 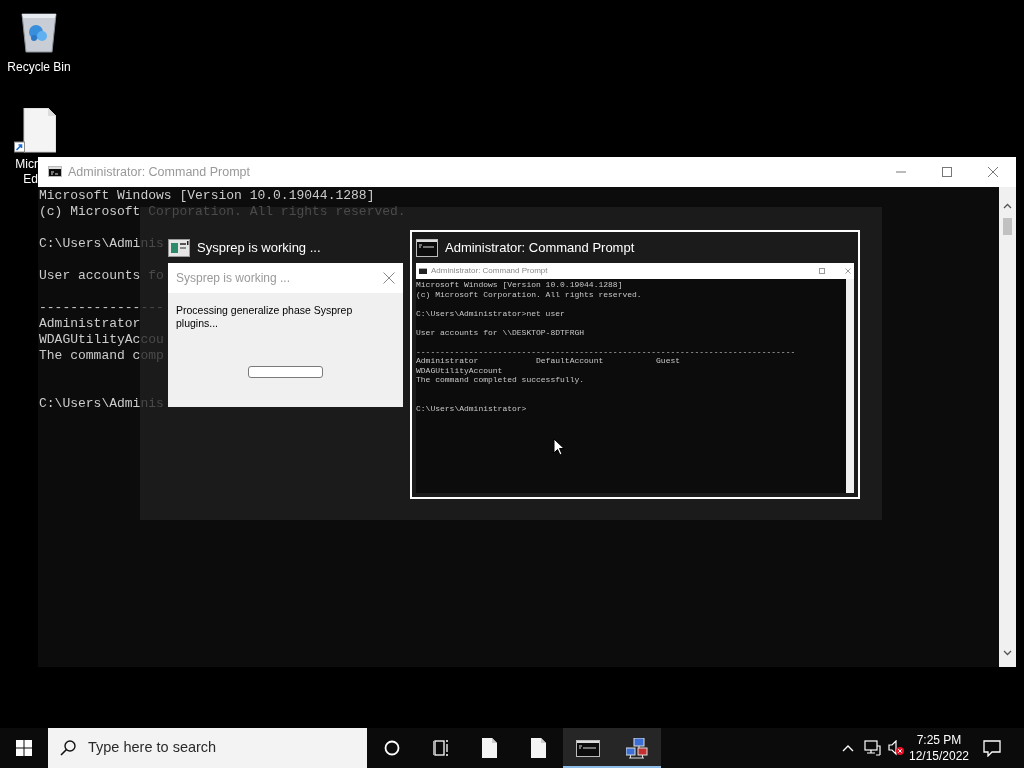 I want to click on item-title: Administrator: Command Prompt, so click(x=540, y=248).